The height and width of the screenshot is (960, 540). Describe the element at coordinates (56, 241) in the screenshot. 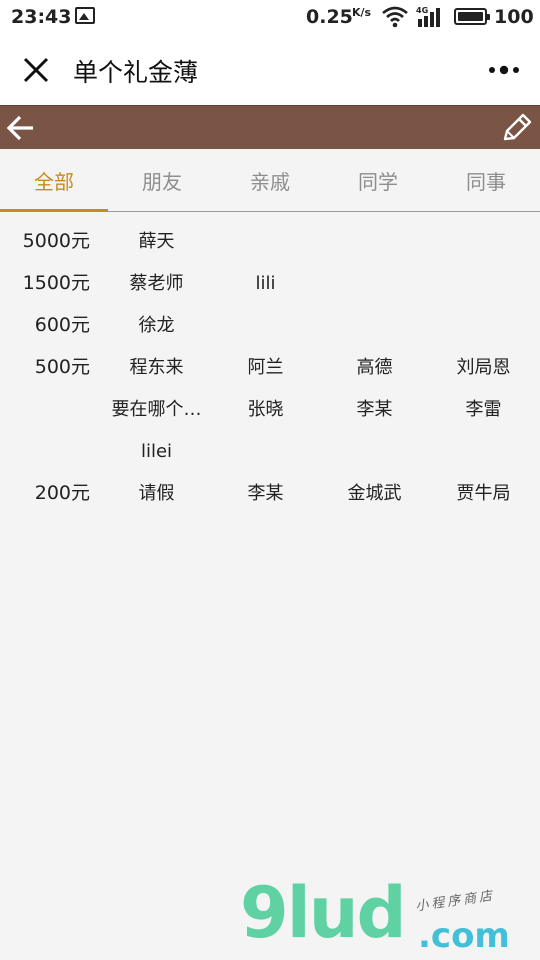

I see `amount-label: 5000元` at that location.